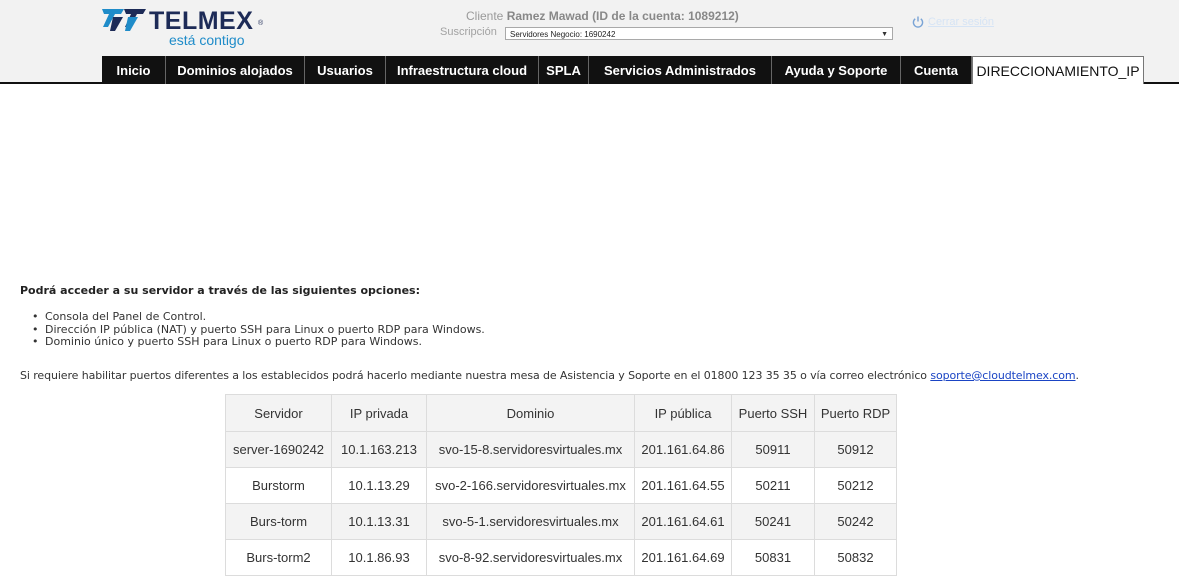 This screenshot has height=576, width=1179. Describe the element at coordinates (485, 16) in the screenshot. I see `client-label: Cliente` at that location.